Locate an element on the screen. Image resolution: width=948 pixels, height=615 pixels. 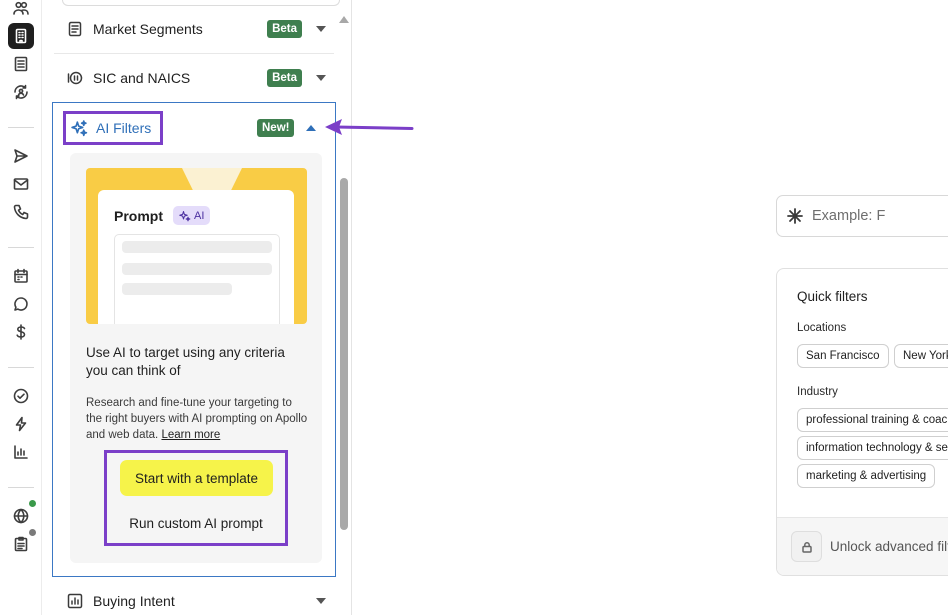
quick-filters-title: Quick filters is located at coordinates (832, 296).